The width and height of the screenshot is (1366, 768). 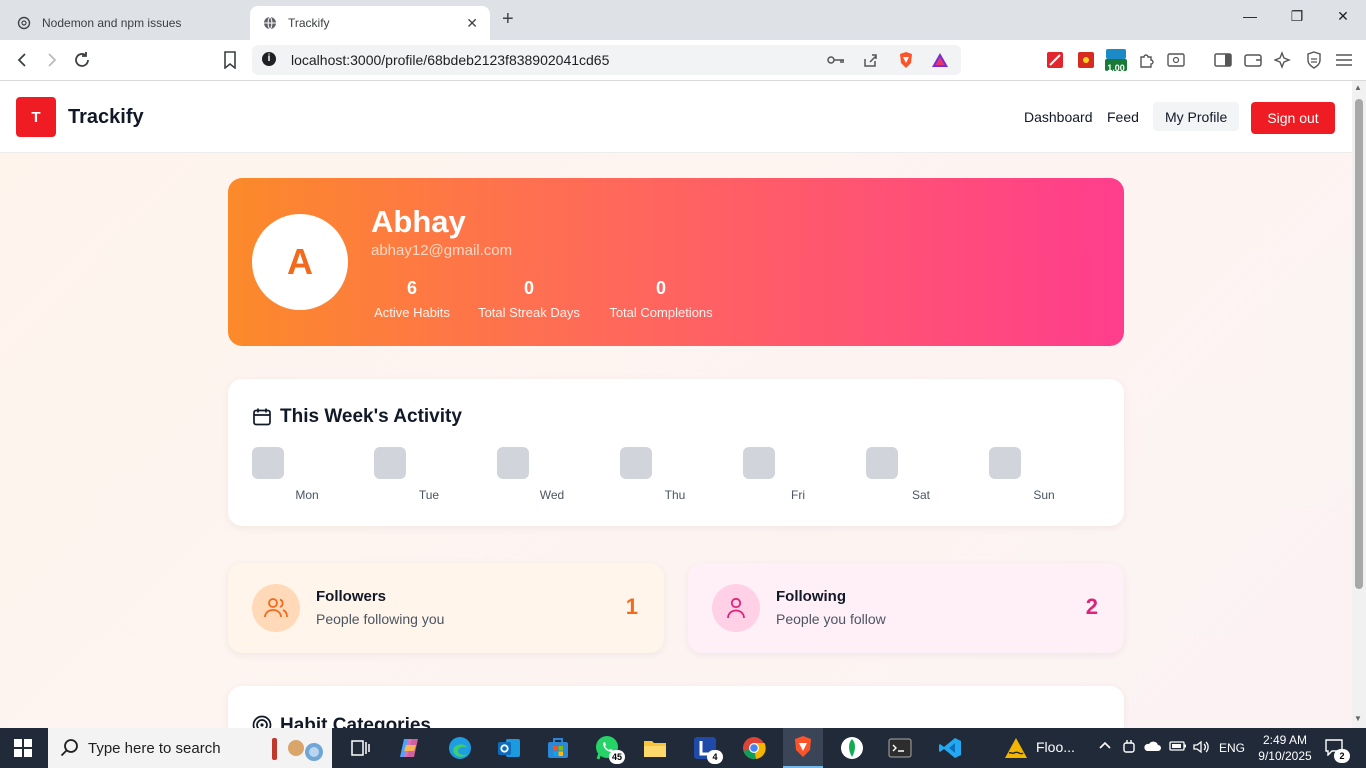 I want to click on meet-now-icon, so click(x=1129, y=748).